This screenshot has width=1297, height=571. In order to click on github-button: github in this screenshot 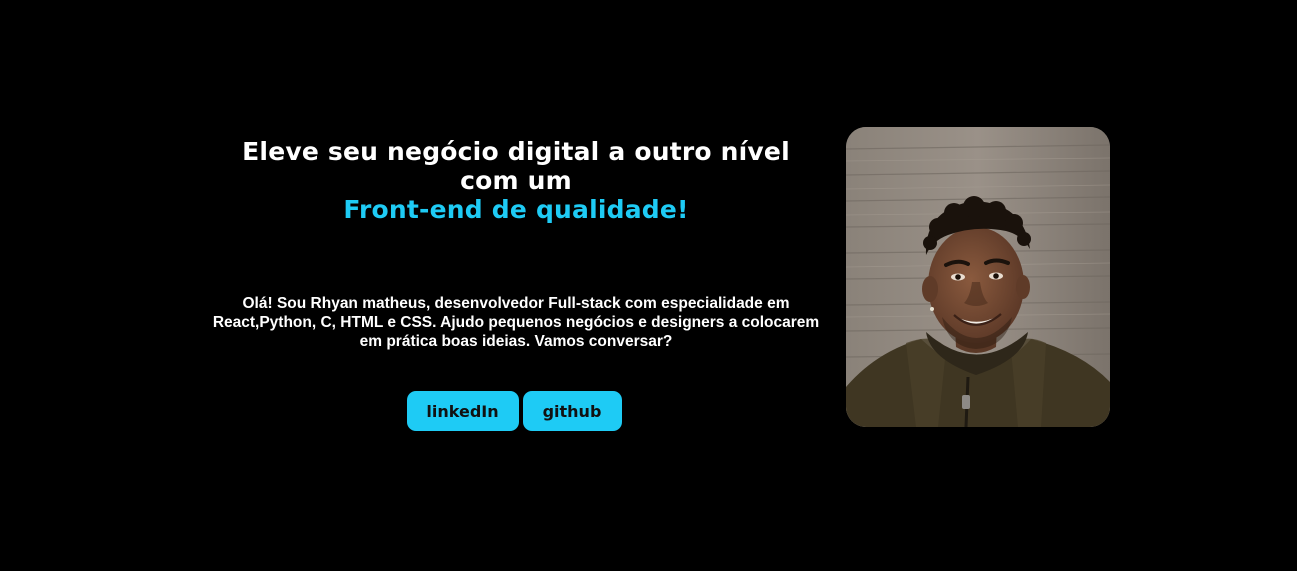, I will do `click(572, 411)`.